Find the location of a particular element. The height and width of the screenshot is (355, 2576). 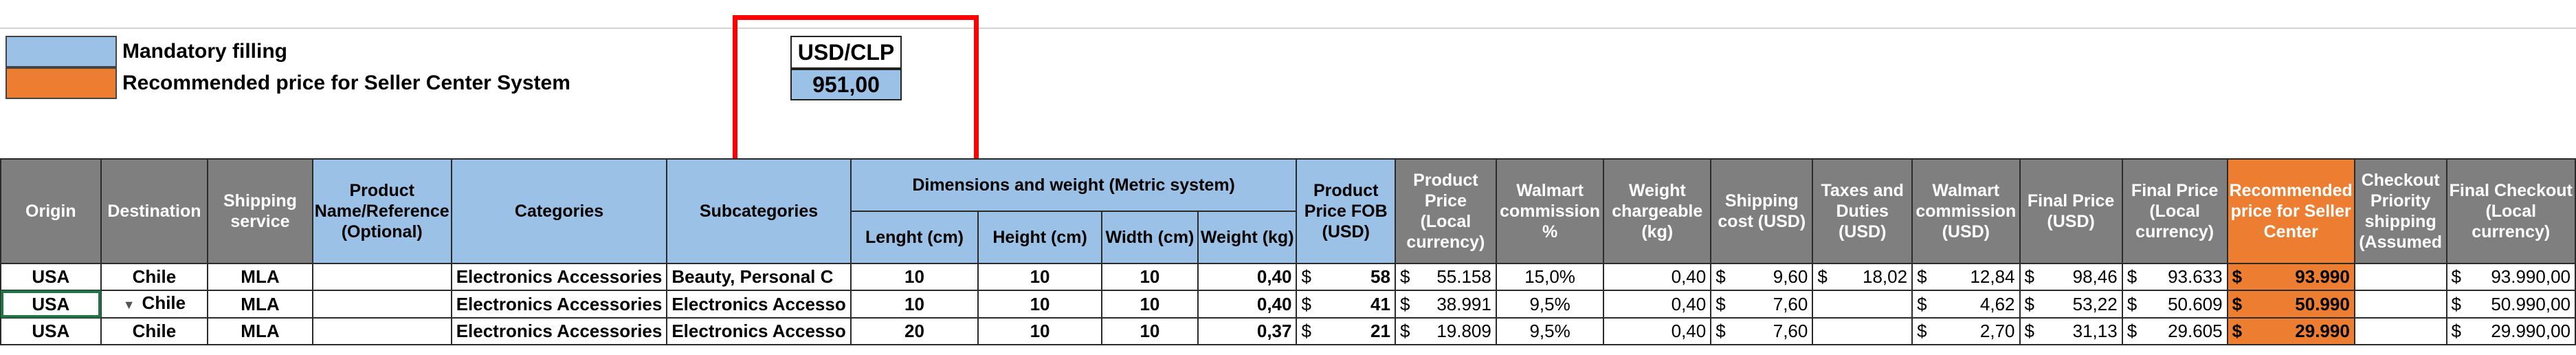

cell-final-local: $93.633 is located at coordinates (2174, 277).